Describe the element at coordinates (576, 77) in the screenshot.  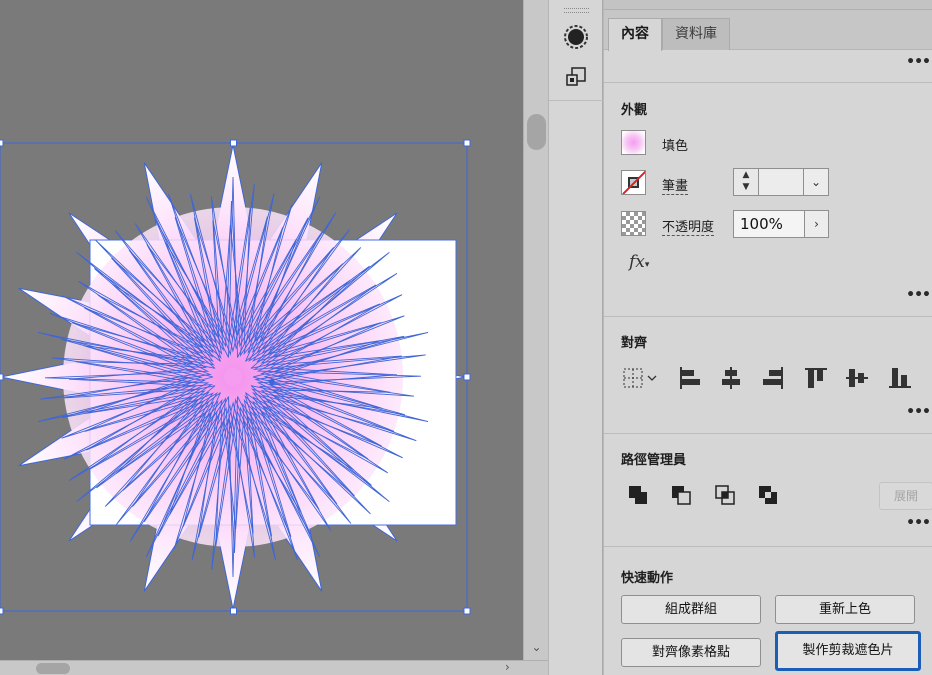
I see `artboard-icon` at that location.